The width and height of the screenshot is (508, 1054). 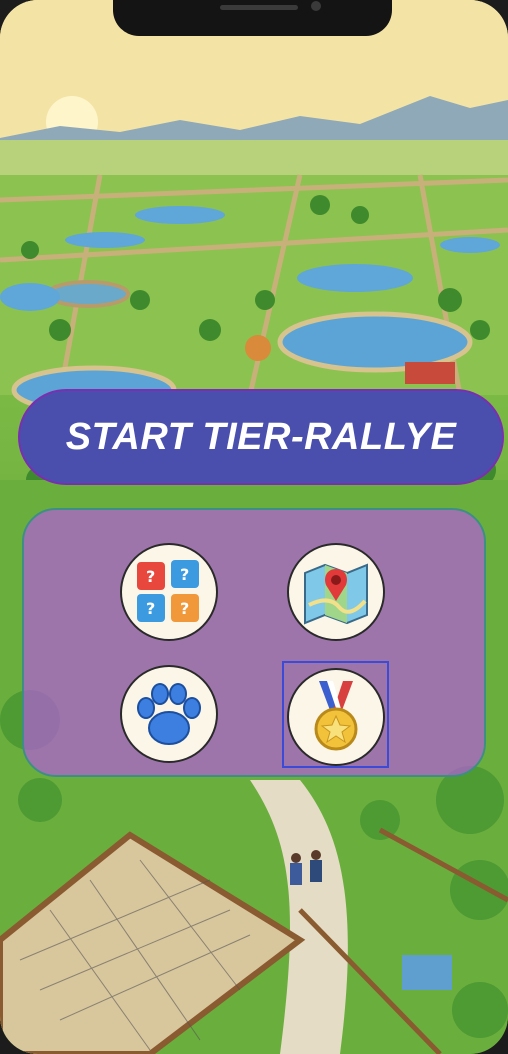 What do you see at coordinates (259, 7) in the screenshot?
I see `speaker-grille` at bounding box center [259, 7].